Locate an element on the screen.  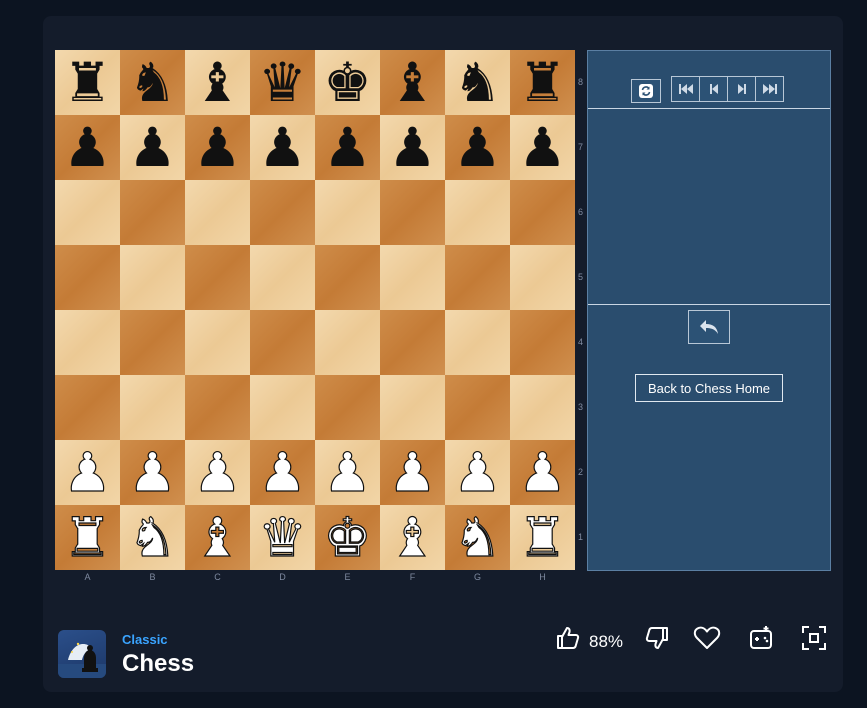
square-h1: ♜ is located at coordinates (542, 537).